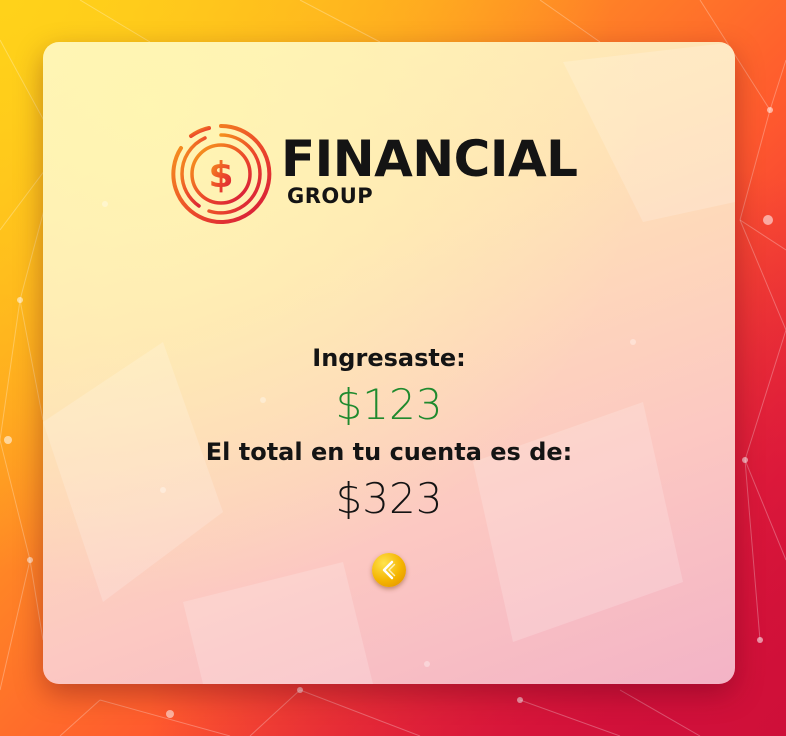 This screenshot has width=786, height=736. Describe the element at coordinates (429, 159) in the screenshot. I see `brand-name: FINANCIAL` at that location.